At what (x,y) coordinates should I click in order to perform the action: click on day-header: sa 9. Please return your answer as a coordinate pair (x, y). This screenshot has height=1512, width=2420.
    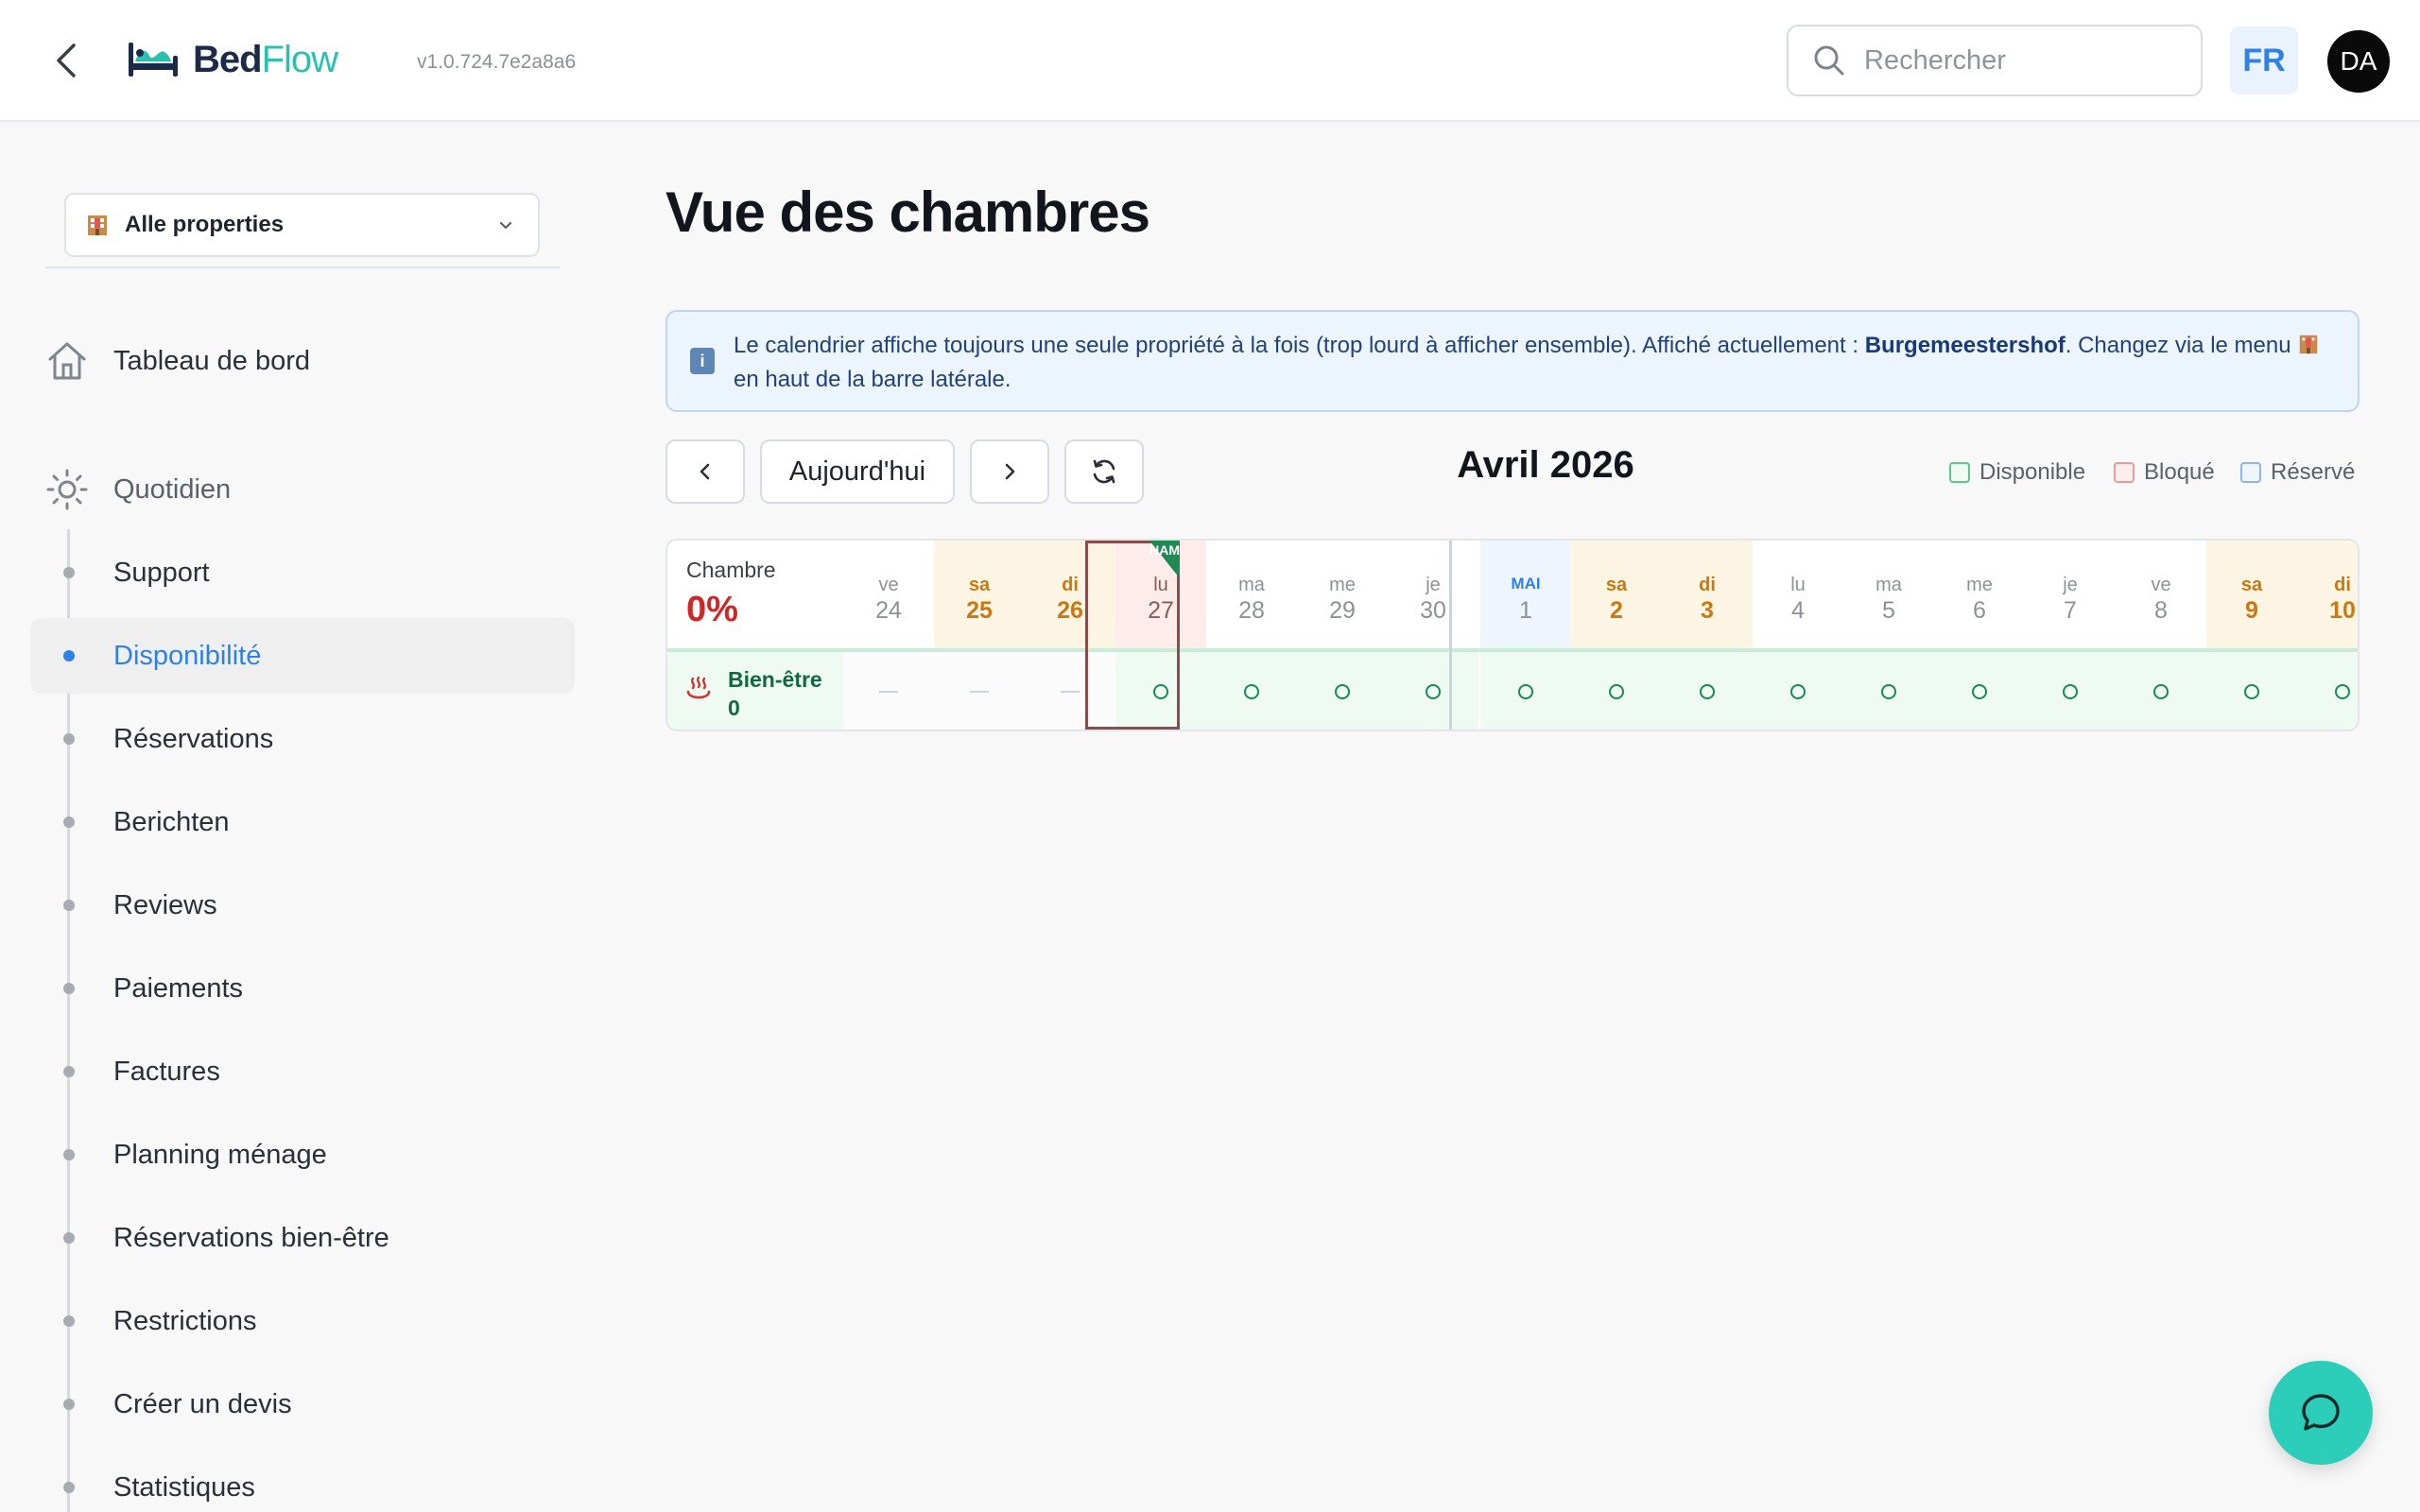
    Looking at the image, I should click on (2252, 594).